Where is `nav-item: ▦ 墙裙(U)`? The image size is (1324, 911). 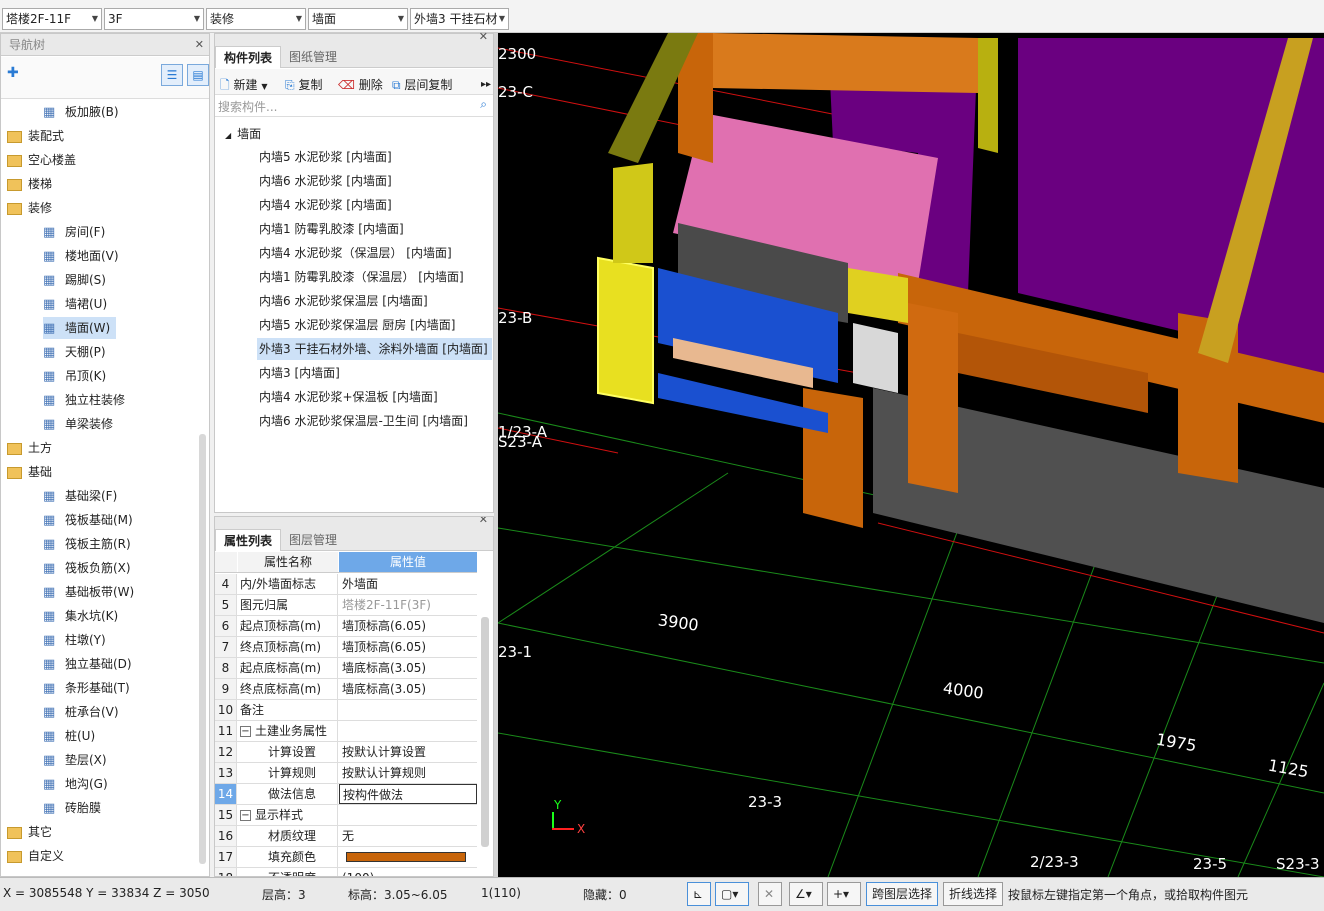
nav-item: ▦ 墙裙(U) is located at coordinates (78, 304).